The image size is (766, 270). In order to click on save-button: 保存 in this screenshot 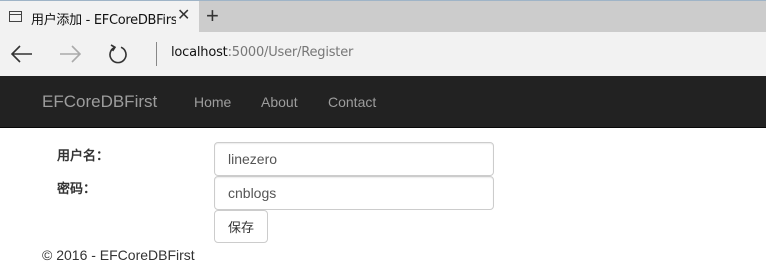, I will do `click(241, 226)`.